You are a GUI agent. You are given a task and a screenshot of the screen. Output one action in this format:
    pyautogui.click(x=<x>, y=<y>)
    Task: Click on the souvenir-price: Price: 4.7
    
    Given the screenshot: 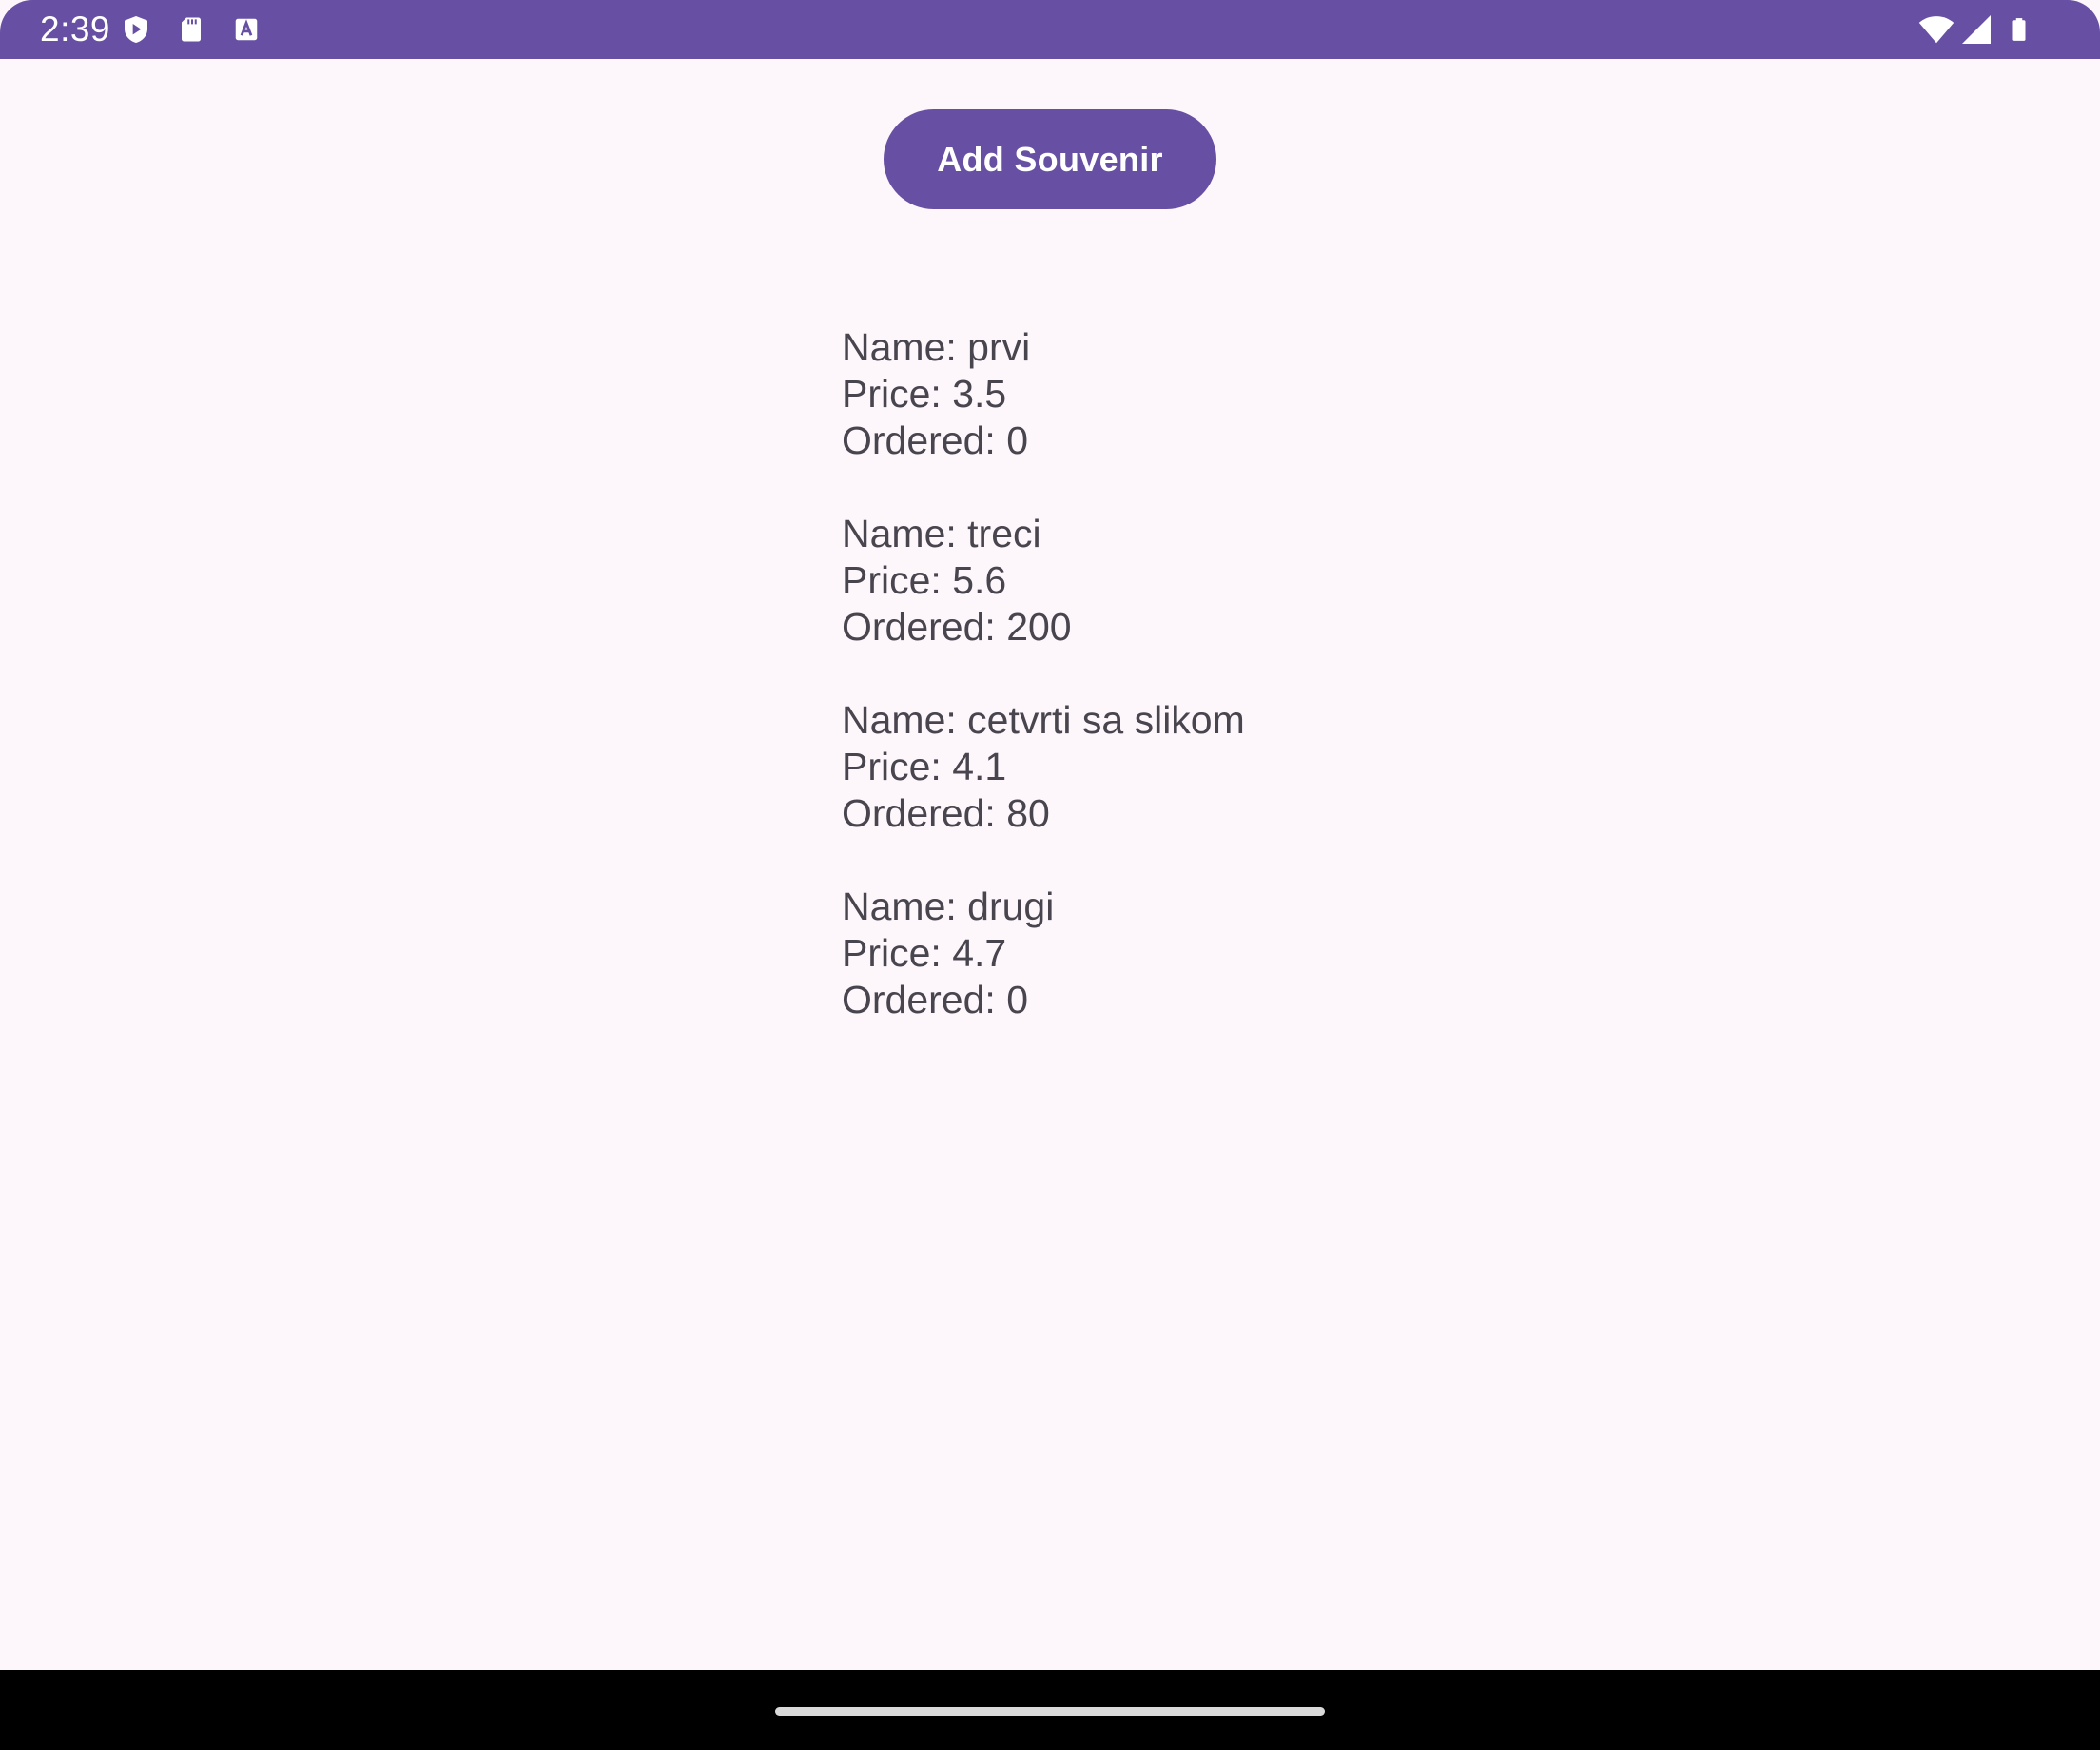 What is the action you would take?
    pyautogui.click(x=924, y=953)
    